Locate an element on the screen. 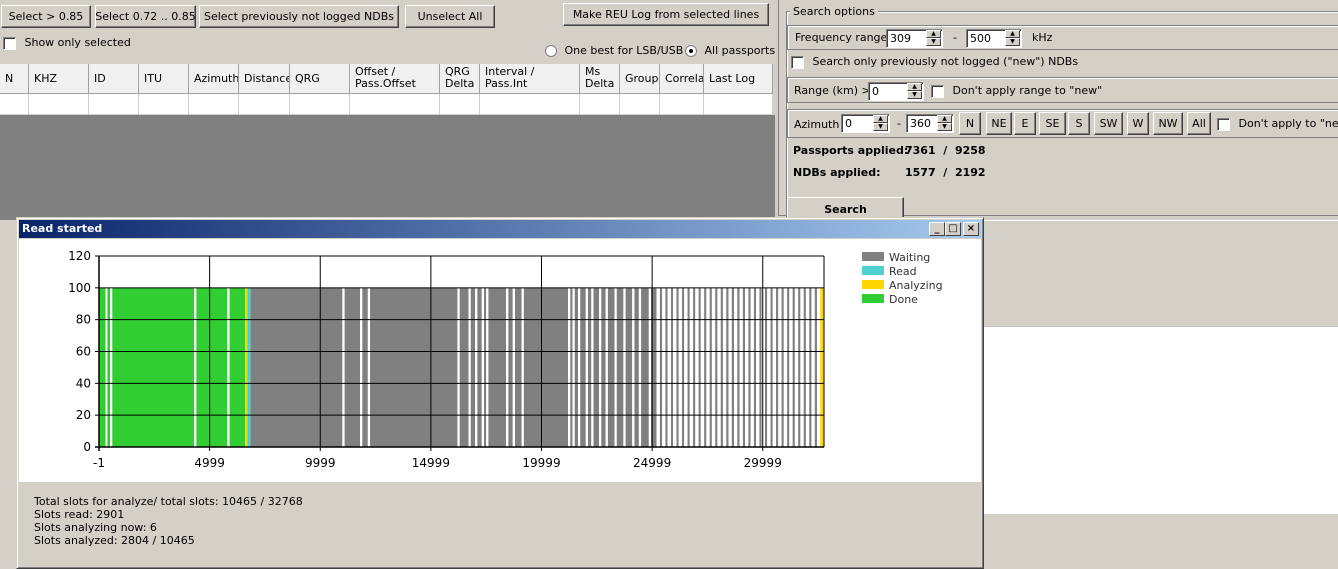 This screenshot has height=569, width=1338. all-passports-radio: All passports is located at coordinates (730, 50).